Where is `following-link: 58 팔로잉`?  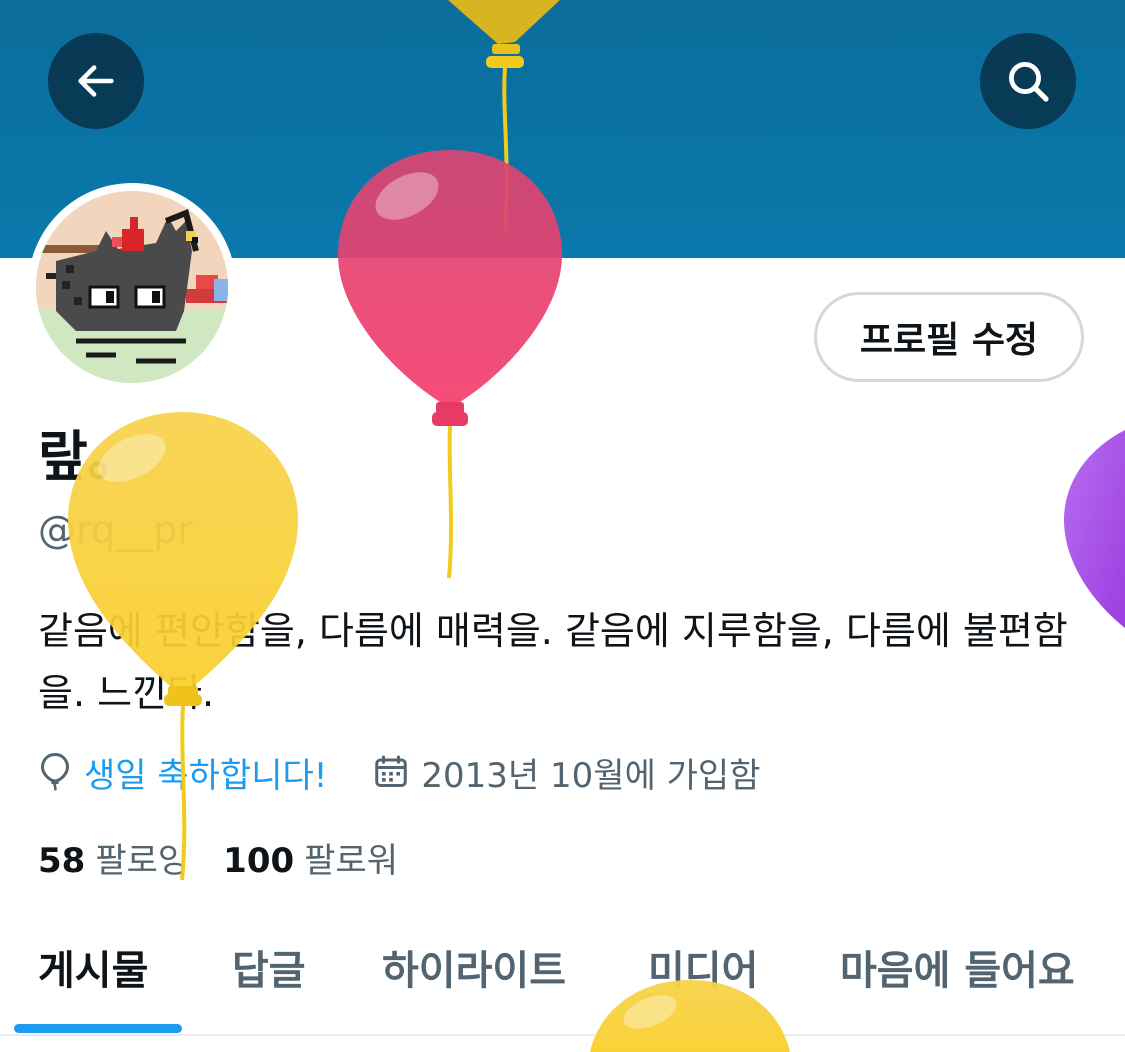
following-link: 58 팔로잉 is located at coordinates (113, 857).